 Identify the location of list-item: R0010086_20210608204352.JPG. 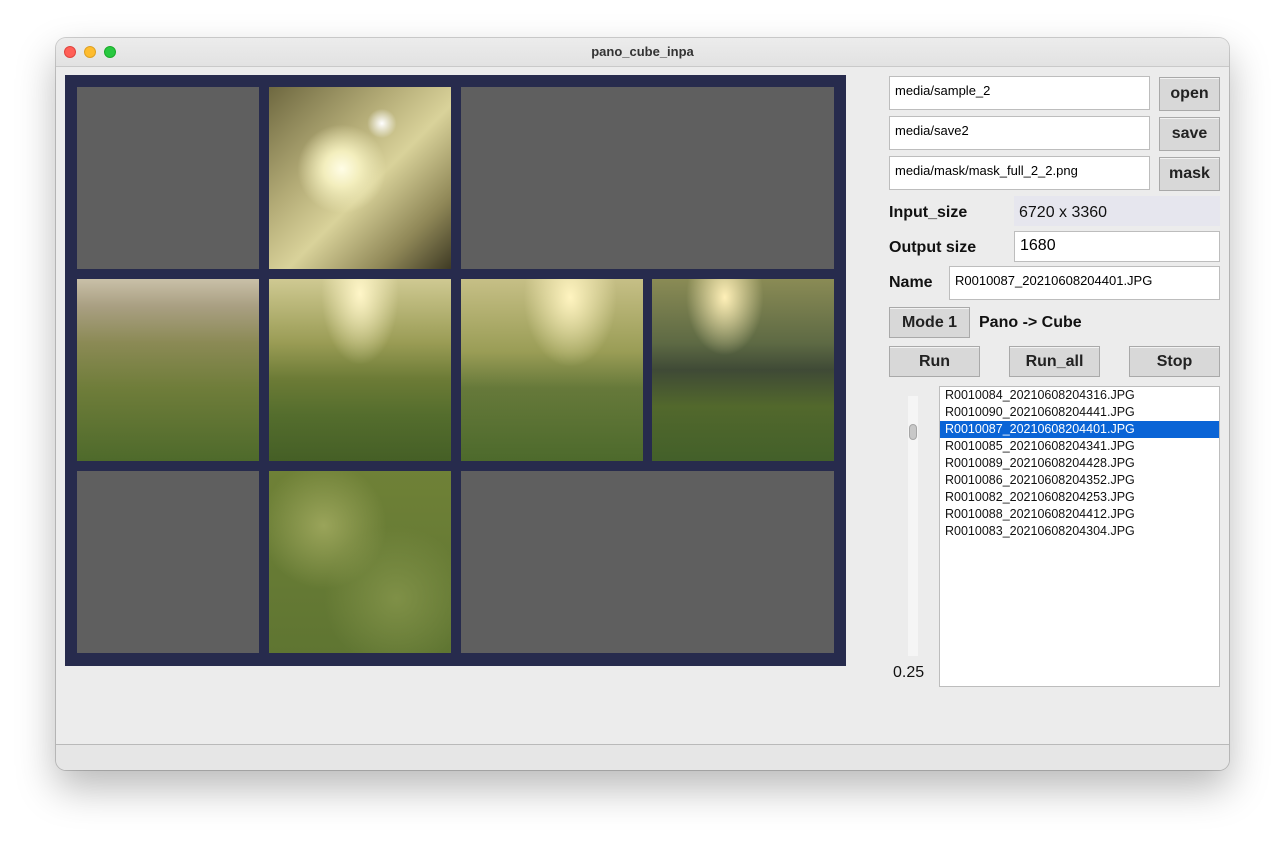
(1079, 480).